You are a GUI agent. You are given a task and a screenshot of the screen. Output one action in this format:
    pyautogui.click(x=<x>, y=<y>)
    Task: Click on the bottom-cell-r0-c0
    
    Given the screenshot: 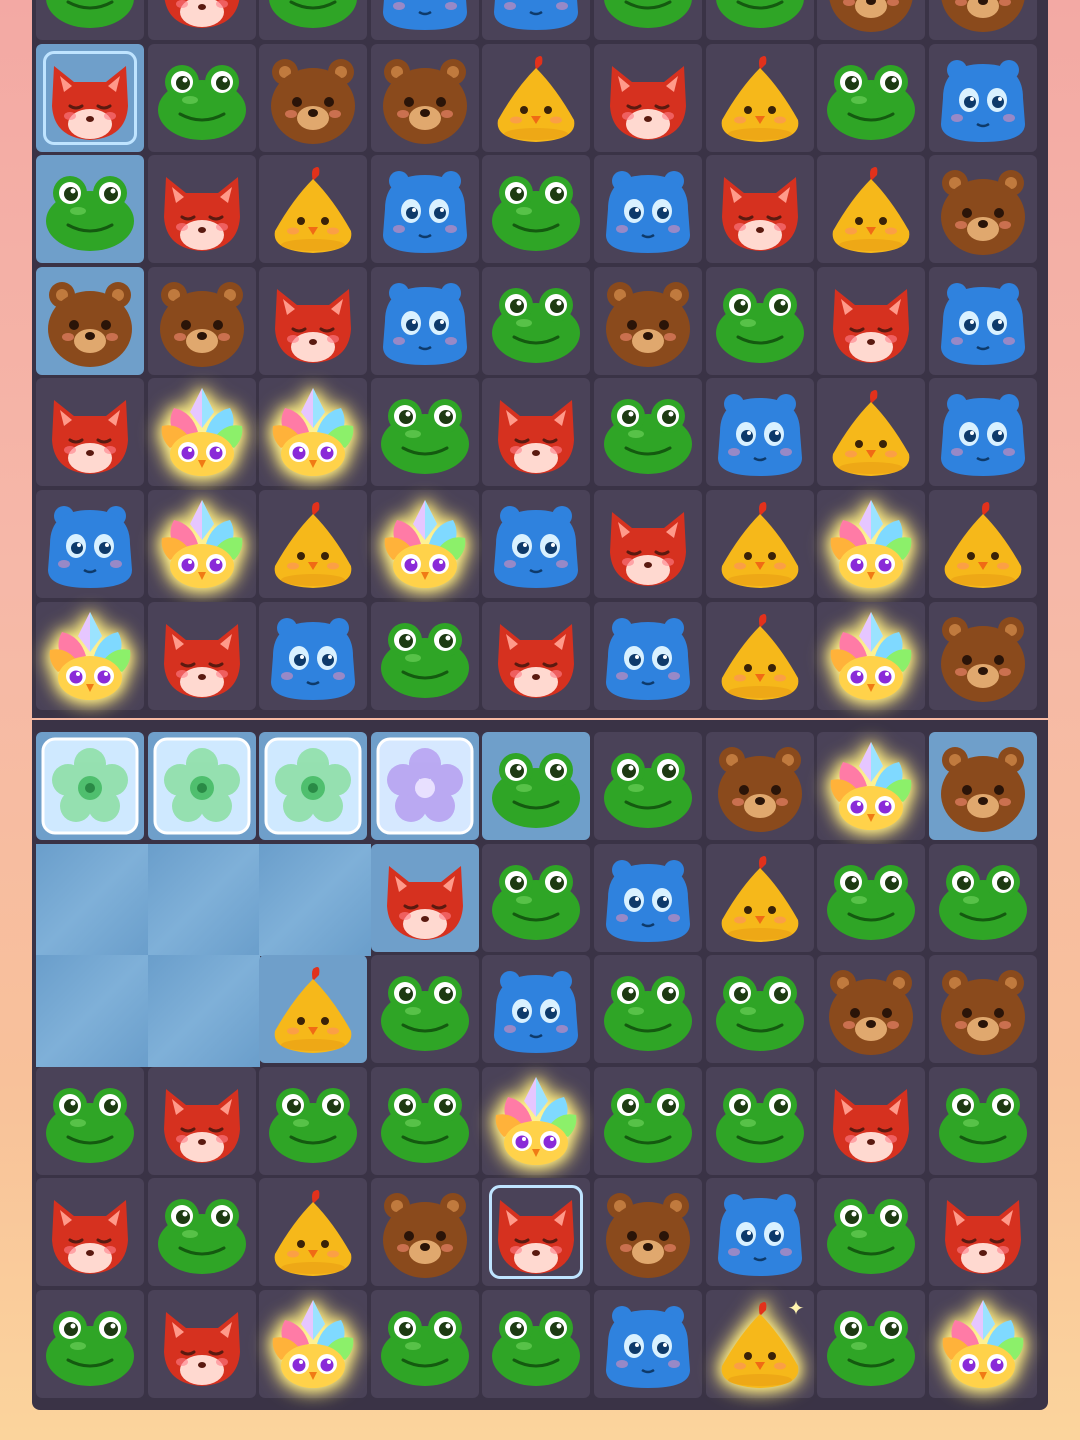 What is the action you would take?
    pyautogui.click(x=90, y=786)
    